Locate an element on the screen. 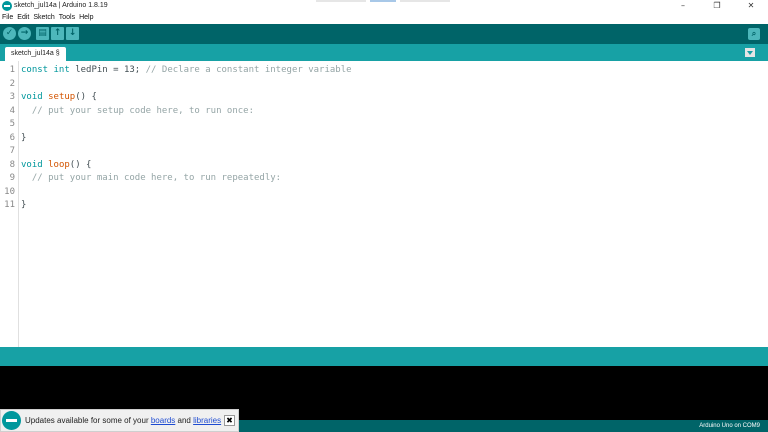  line-number: 6 is located at coordinates (12, 137).